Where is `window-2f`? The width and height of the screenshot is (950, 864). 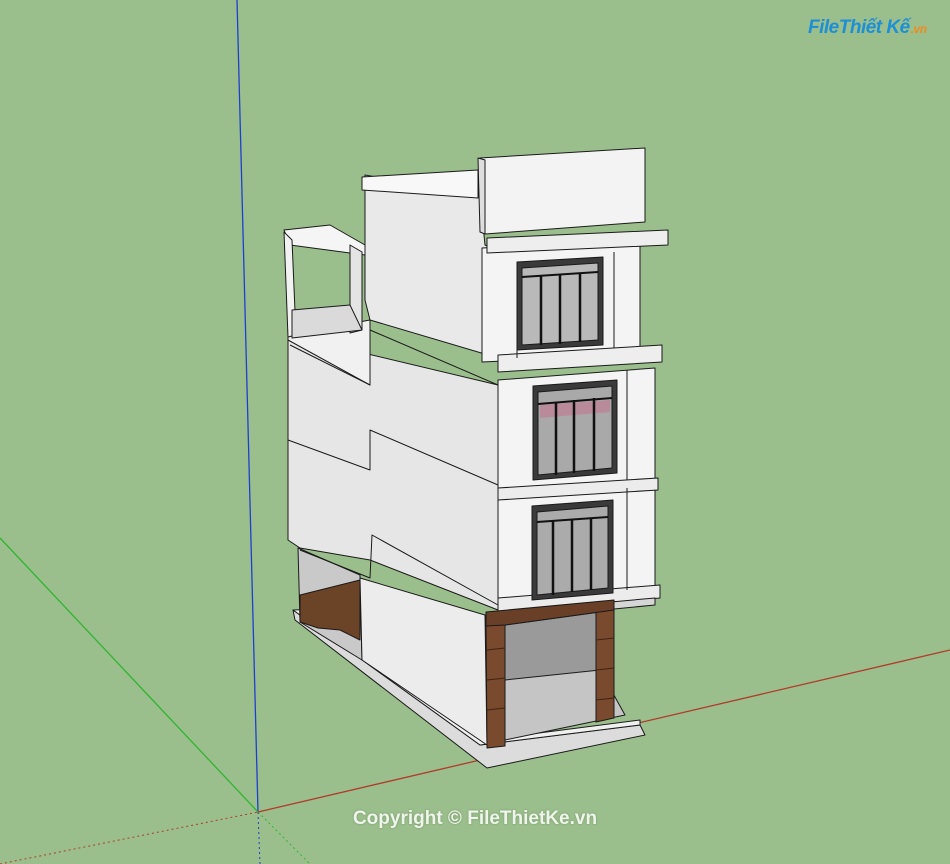 window-2f is located at coordinates (575, 430).